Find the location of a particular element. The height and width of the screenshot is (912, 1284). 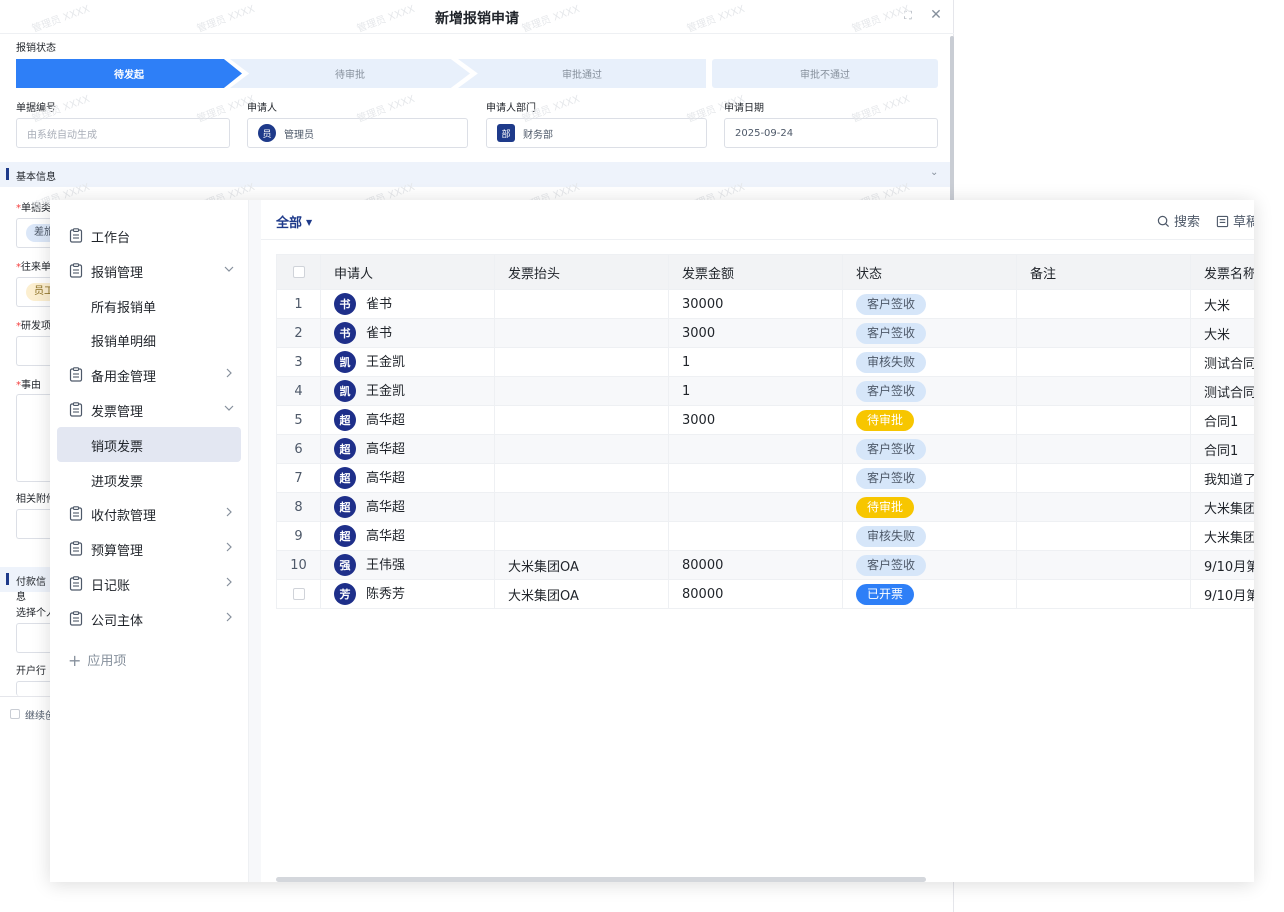

status-badge: 客户签收 is located at coordinates (891, 478).